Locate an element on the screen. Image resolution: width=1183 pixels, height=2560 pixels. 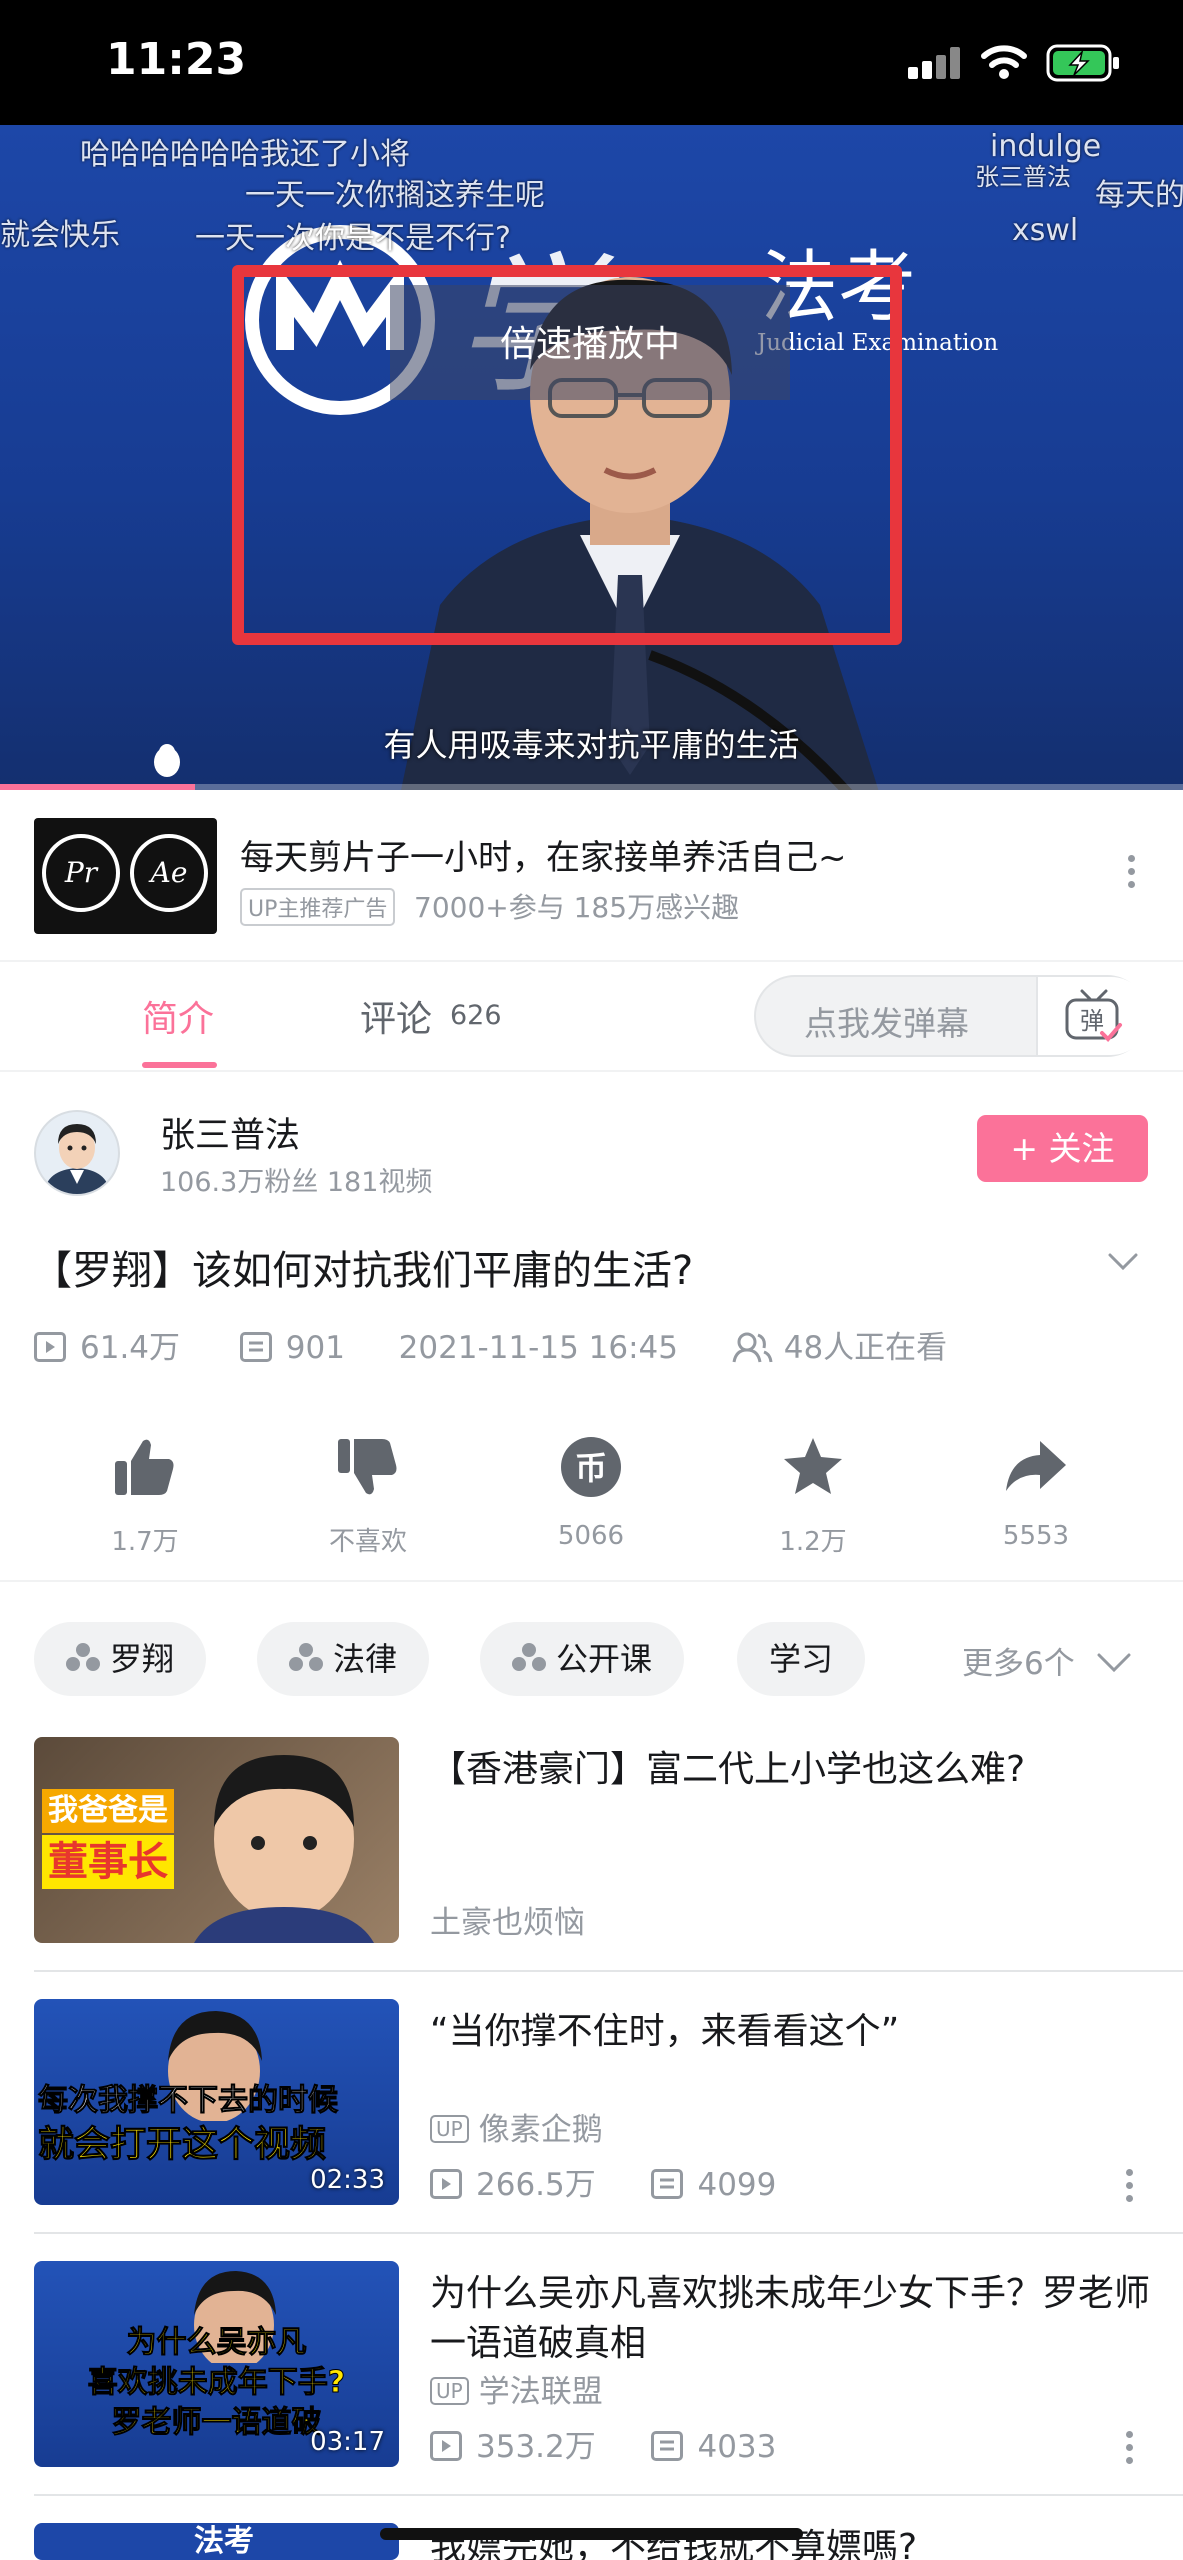
danmaku-placeholder: 点我发弹幕 is located at coordinates (886, 1023).